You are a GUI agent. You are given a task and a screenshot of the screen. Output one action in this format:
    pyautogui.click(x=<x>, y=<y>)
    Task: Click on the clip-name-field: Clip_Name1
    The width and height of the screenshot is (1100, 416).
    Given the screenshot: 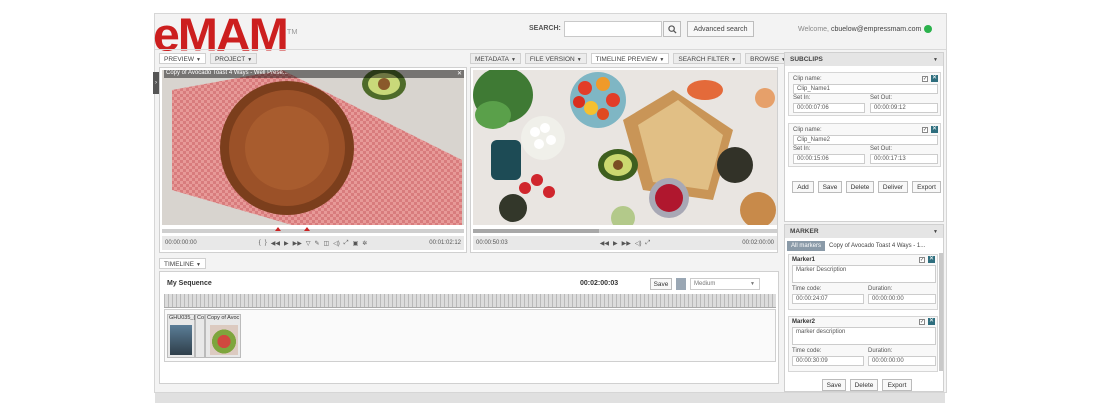 What is the action you would take?
    pyautogui.click(x=865, y=89)
    